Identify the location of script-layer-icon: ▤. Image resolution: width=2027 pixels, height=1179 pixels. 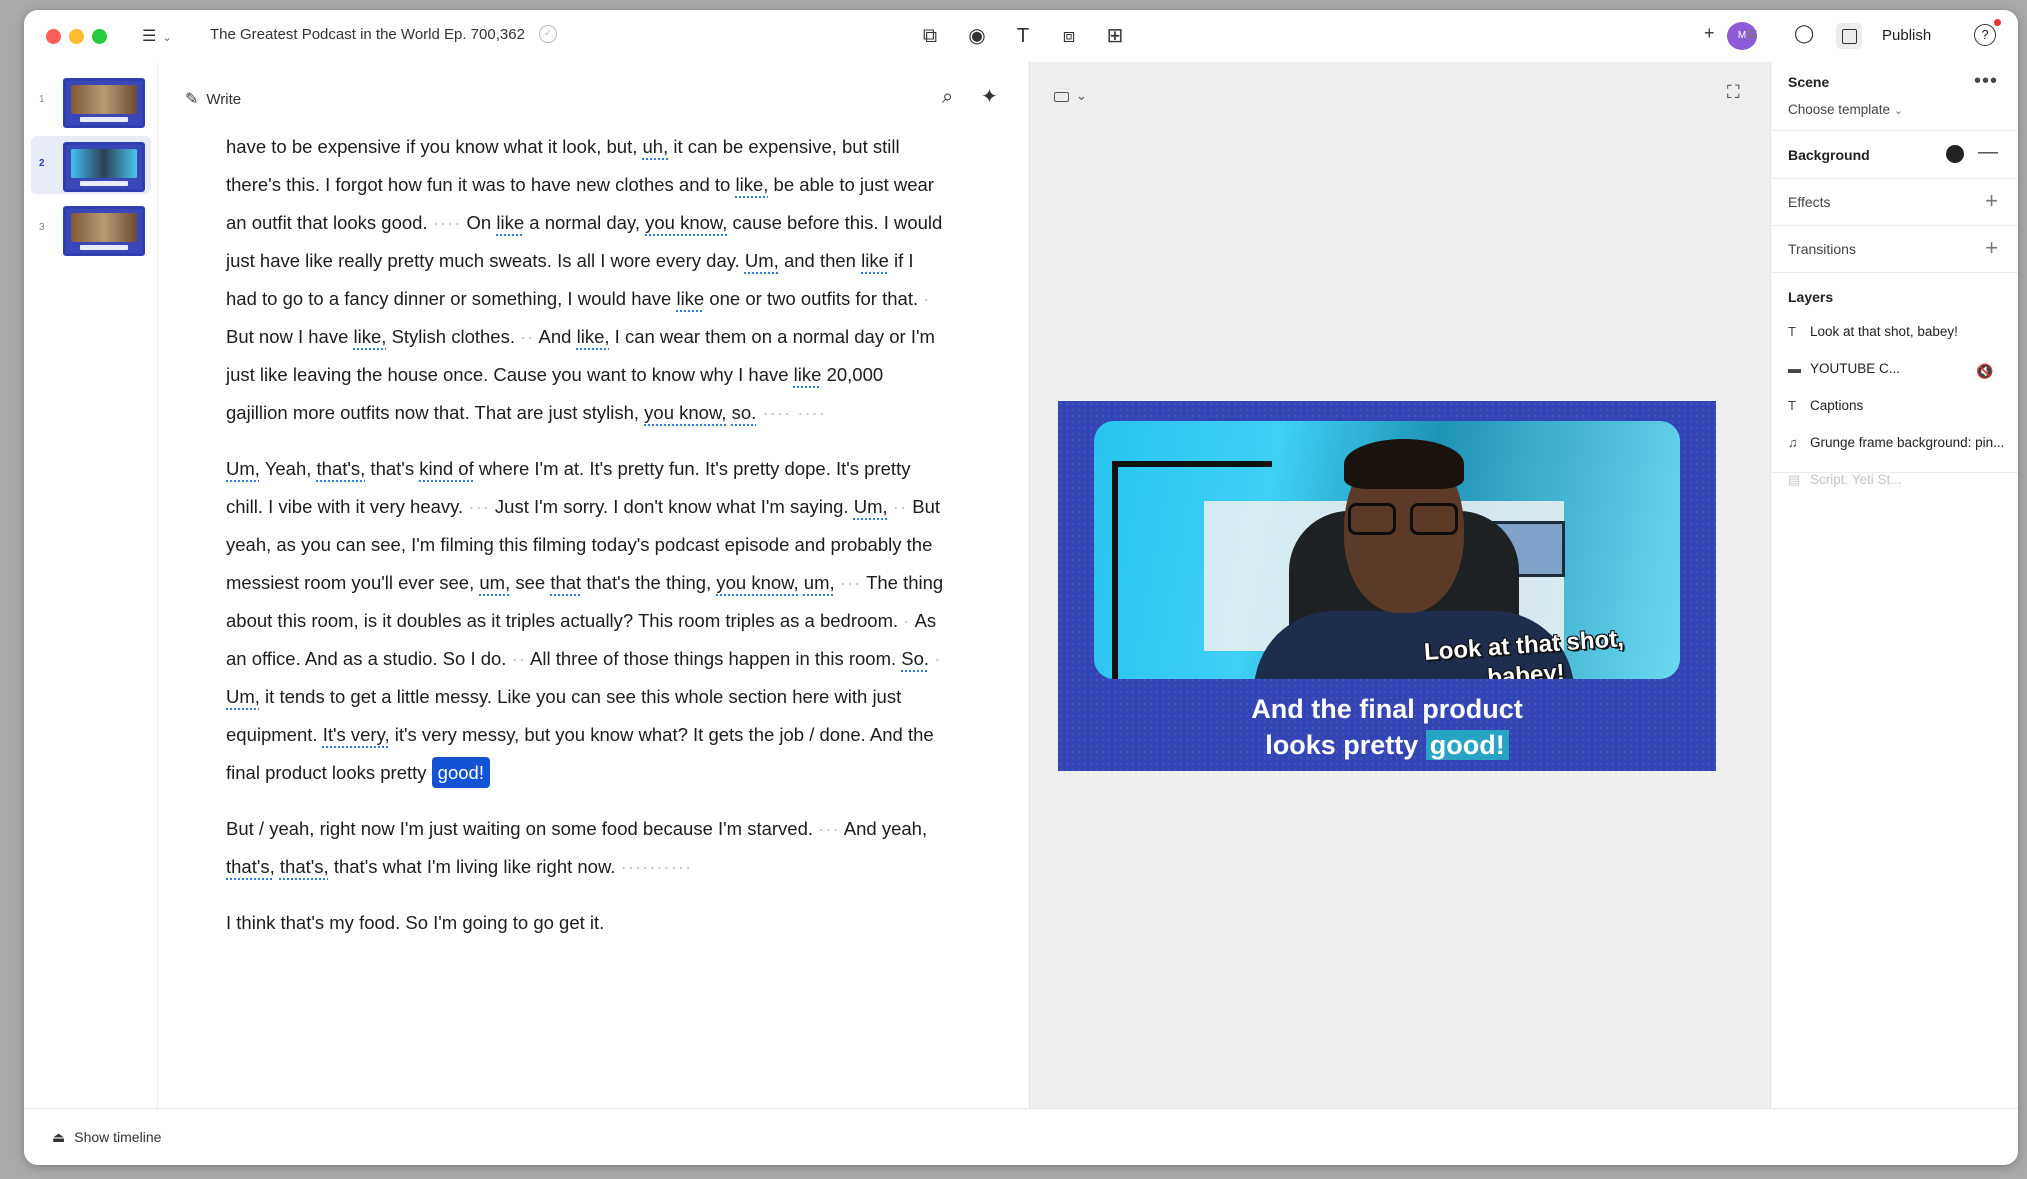
(1794, 479).